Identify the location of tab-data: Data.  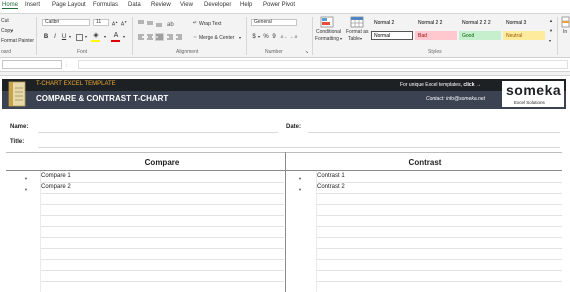
(134, 5).